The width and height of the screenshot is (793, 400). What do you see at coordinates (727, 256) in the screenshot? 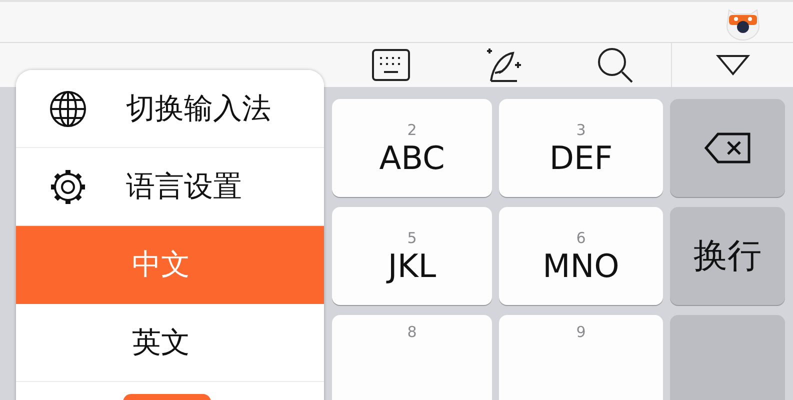
I see `function-key: 换行` at bounding box center [727, 256].